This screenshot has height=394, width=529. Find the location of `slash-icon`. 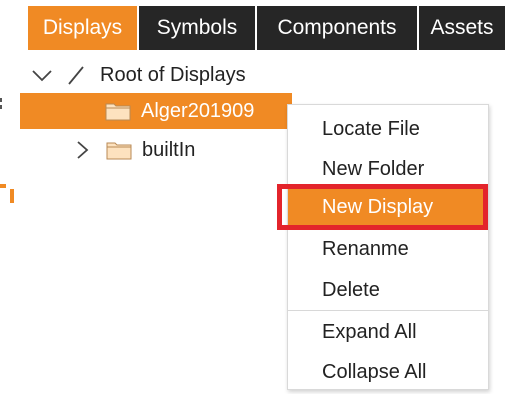

slash-icon is located at coordinates (76, 75).